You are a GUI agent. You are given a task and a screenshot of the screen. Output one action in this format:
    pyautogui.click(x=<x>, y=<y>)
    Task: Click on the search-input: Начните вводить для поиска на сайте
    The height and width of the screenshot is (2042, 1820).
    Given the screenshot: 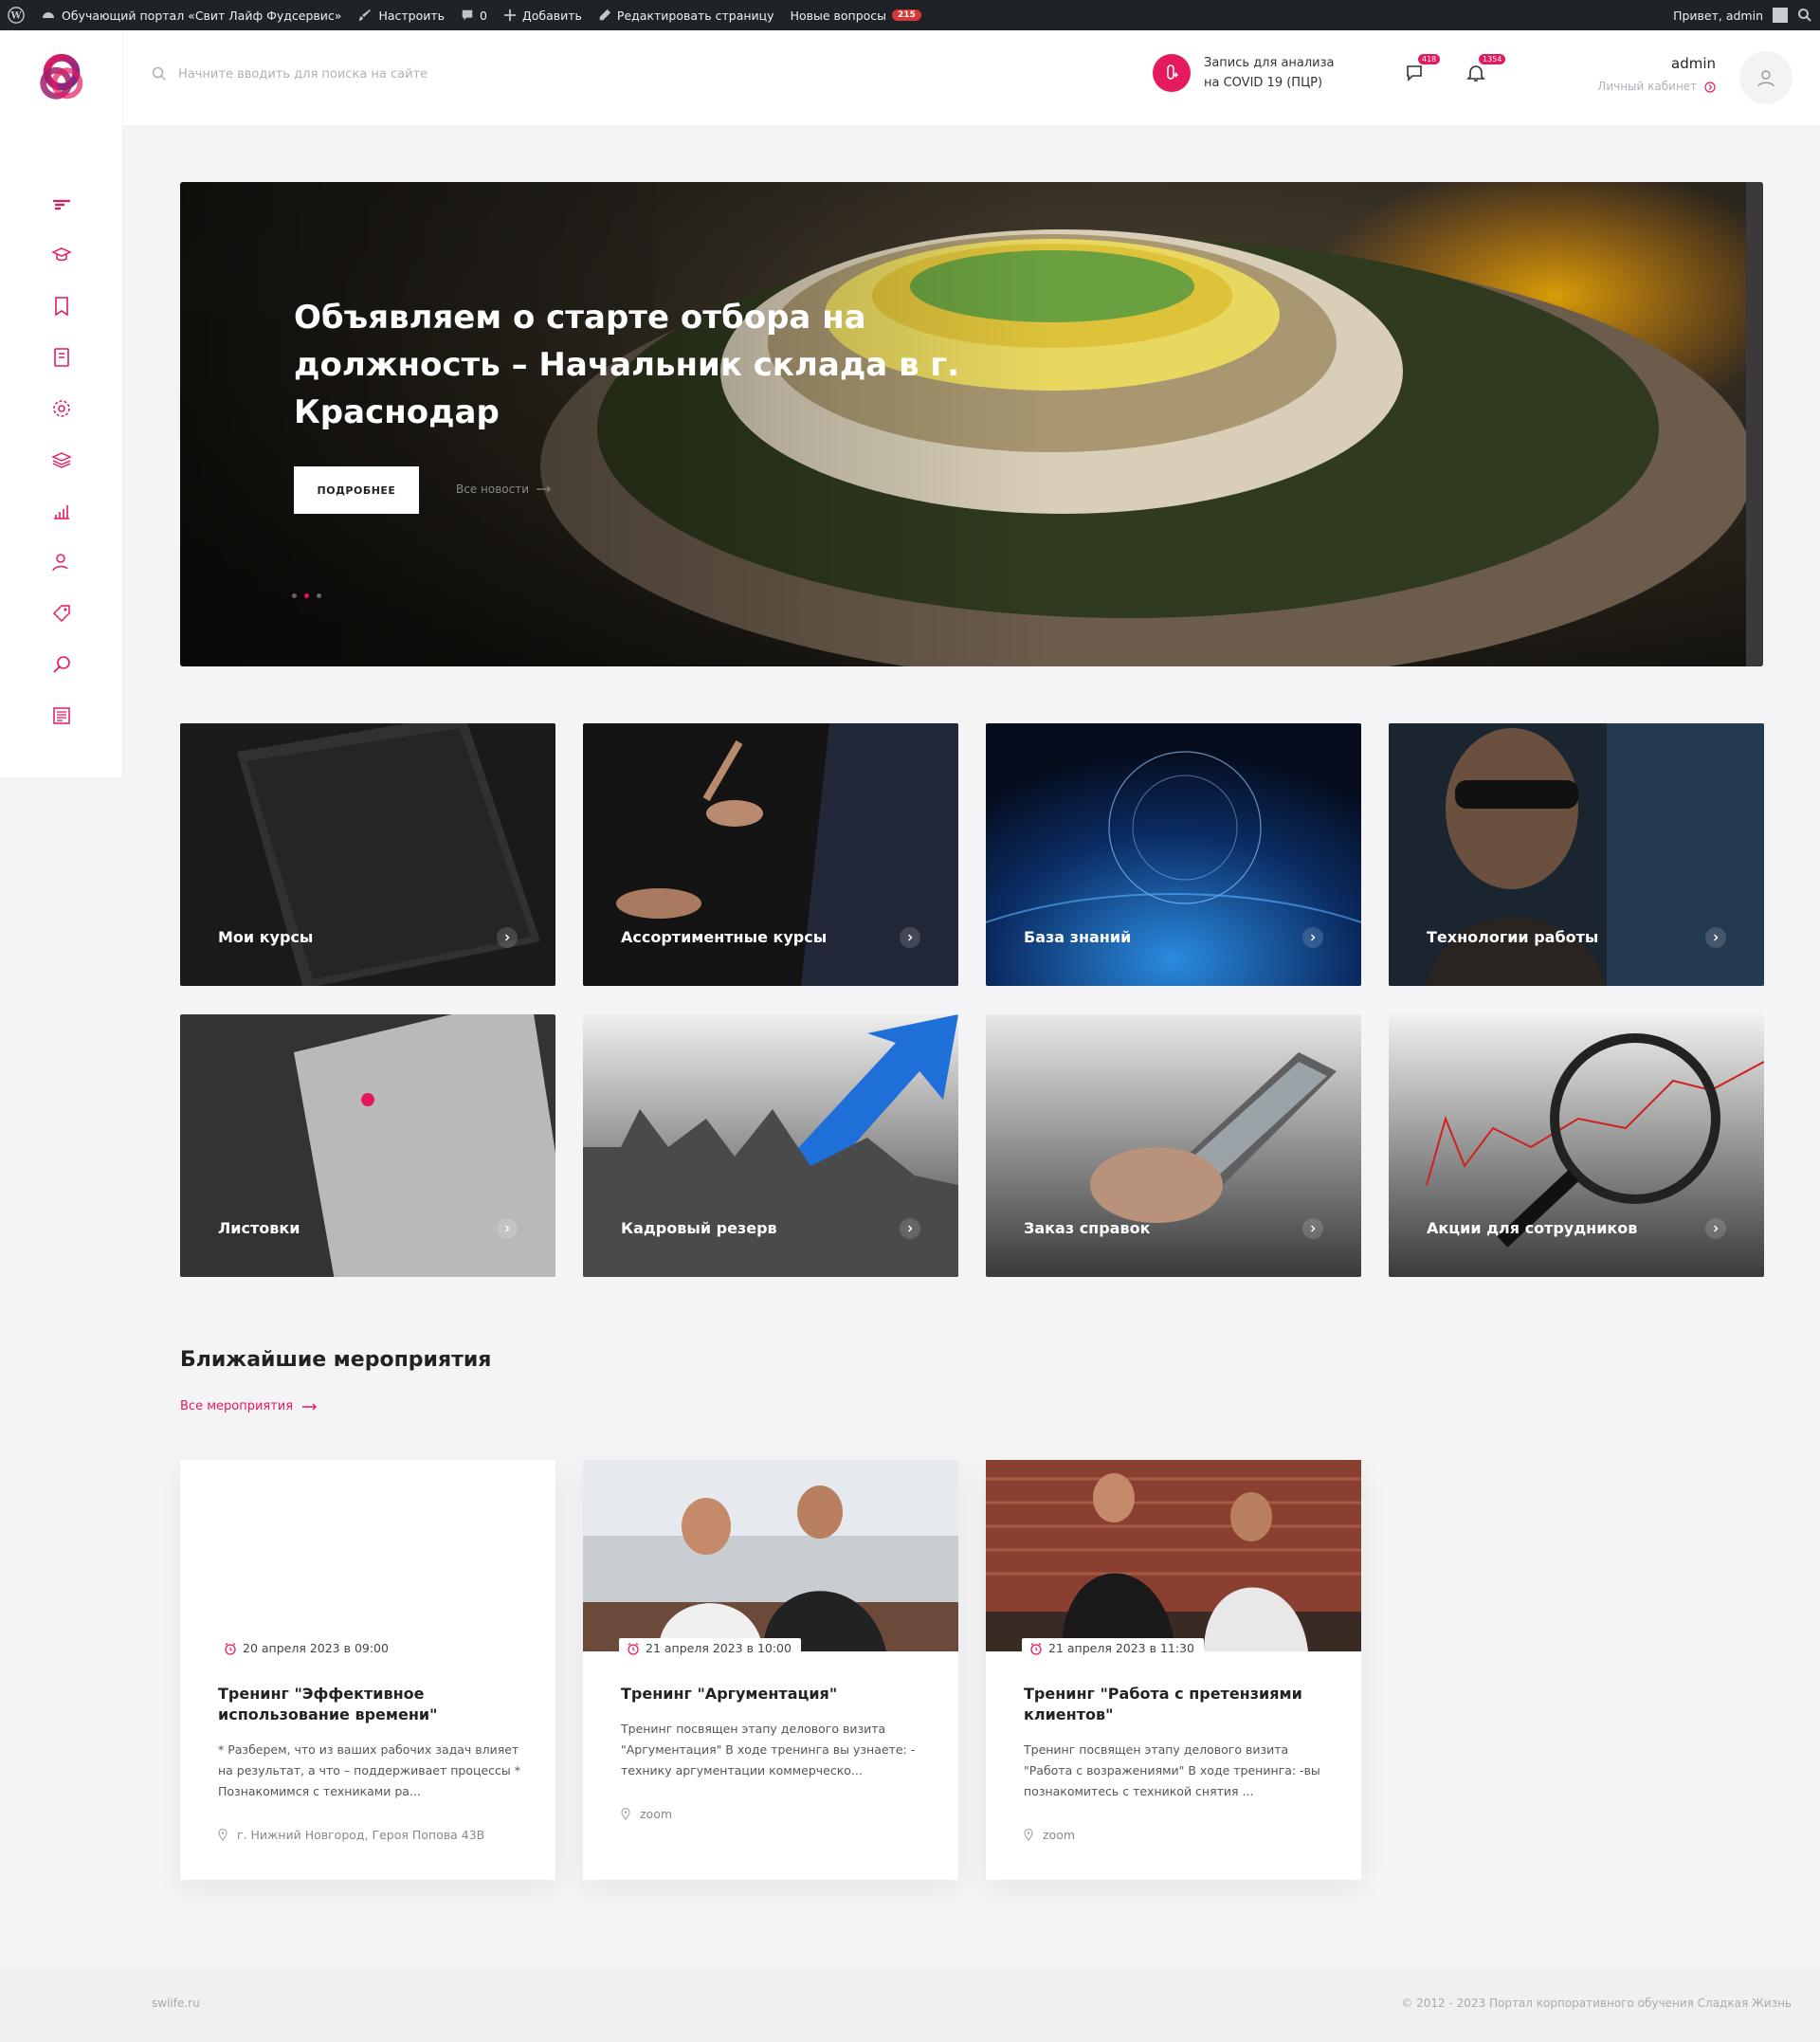 What is the action you would take?
    pyautogui.click(x=303, y=74)
    